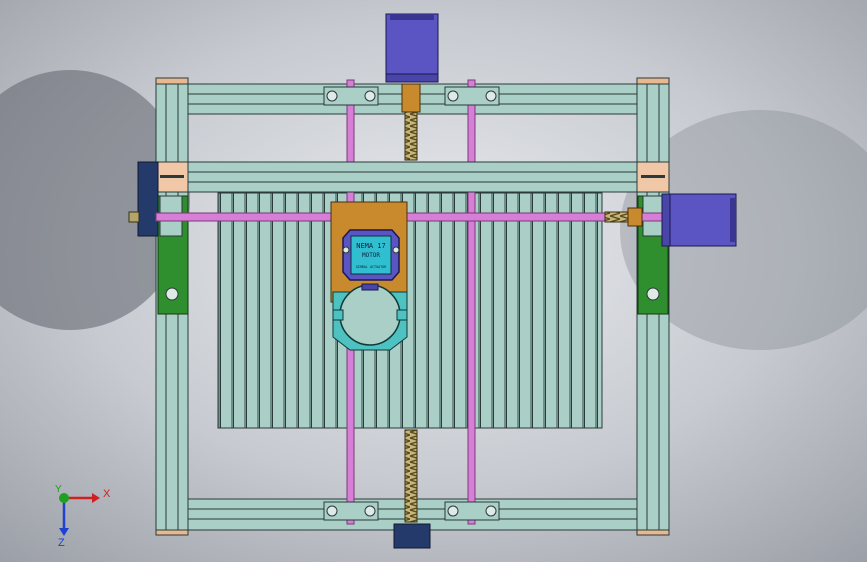 This screenshot has height=562, width=867. Describe the element at coordinates (411, 98) in the screenshot. I see `y-shaft-coupler` at that location.